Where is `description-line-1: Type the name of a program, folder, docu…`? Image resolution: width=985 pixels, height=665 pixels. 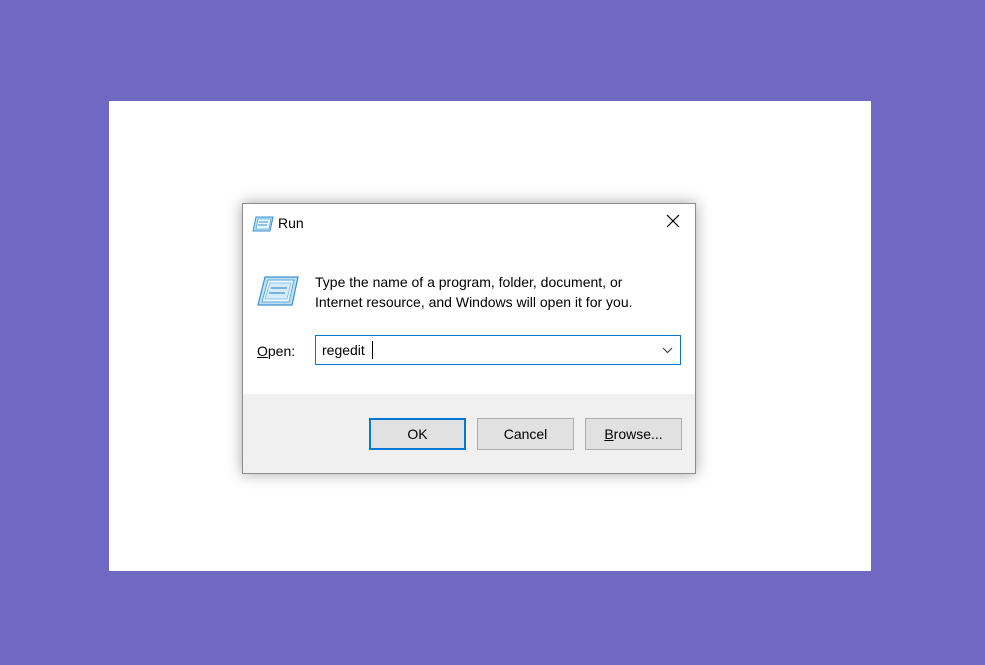
description-line-1: Type the name of a program, folder, docu… is located at coordinates (469, 282).